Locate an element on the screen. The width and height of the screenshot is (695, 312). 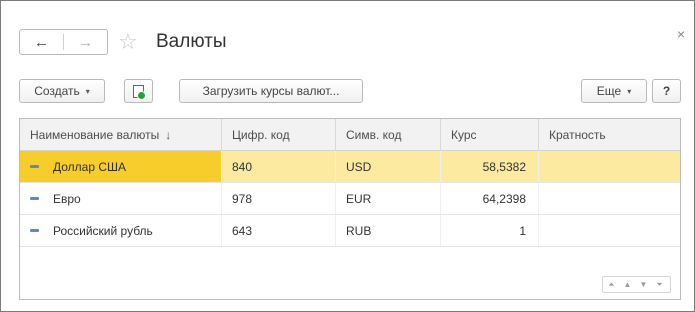
create-button: Создать ▾ is located at coordinates (62, 91).